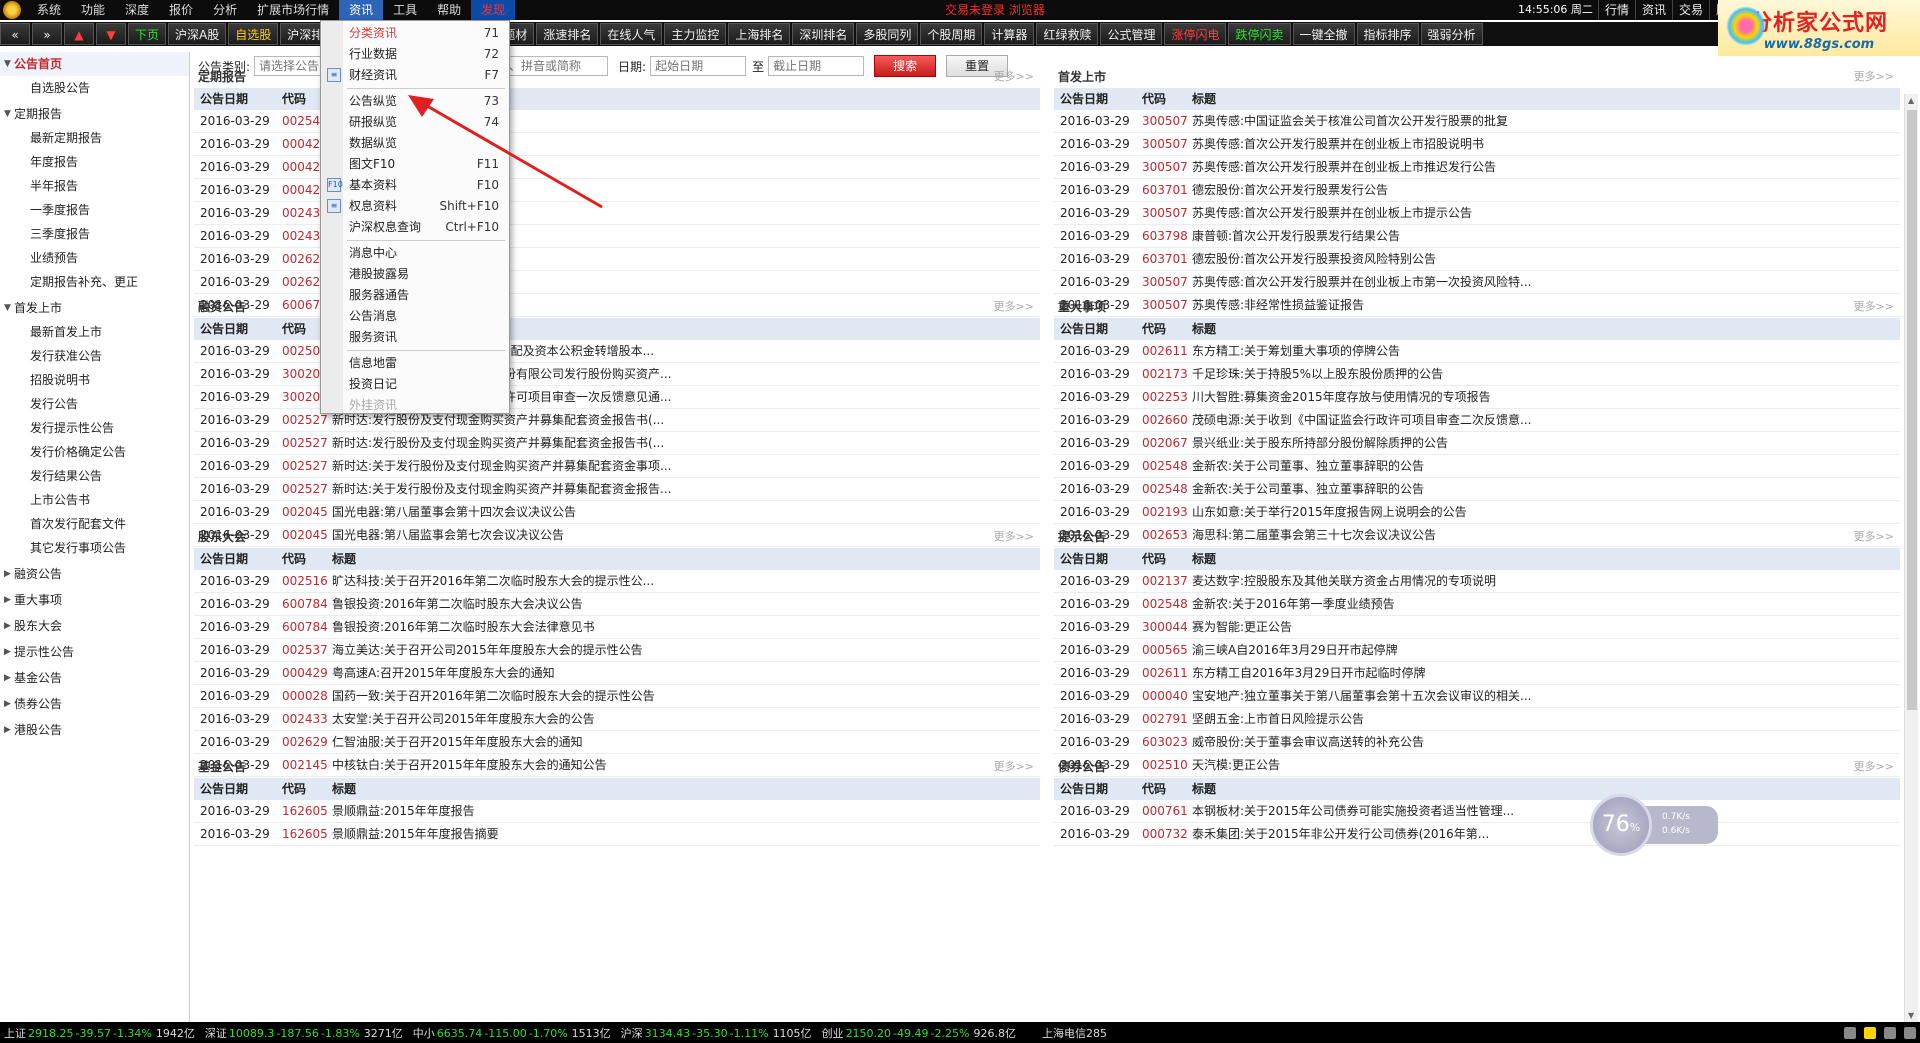 The height and width of the screenshot is (1043, 1920). What do you see at coordinates (1543, 374) in the screenshot?
I see `row-title: 千足珍珠:关于持股5%以上股东股份质押的公告` at bounding box center [1543, 374].